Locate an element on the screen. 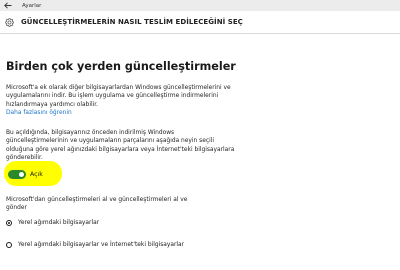 This screenshot has height=270, width=400. toggle-state-label: Açık is located at coordinates (36, 174).